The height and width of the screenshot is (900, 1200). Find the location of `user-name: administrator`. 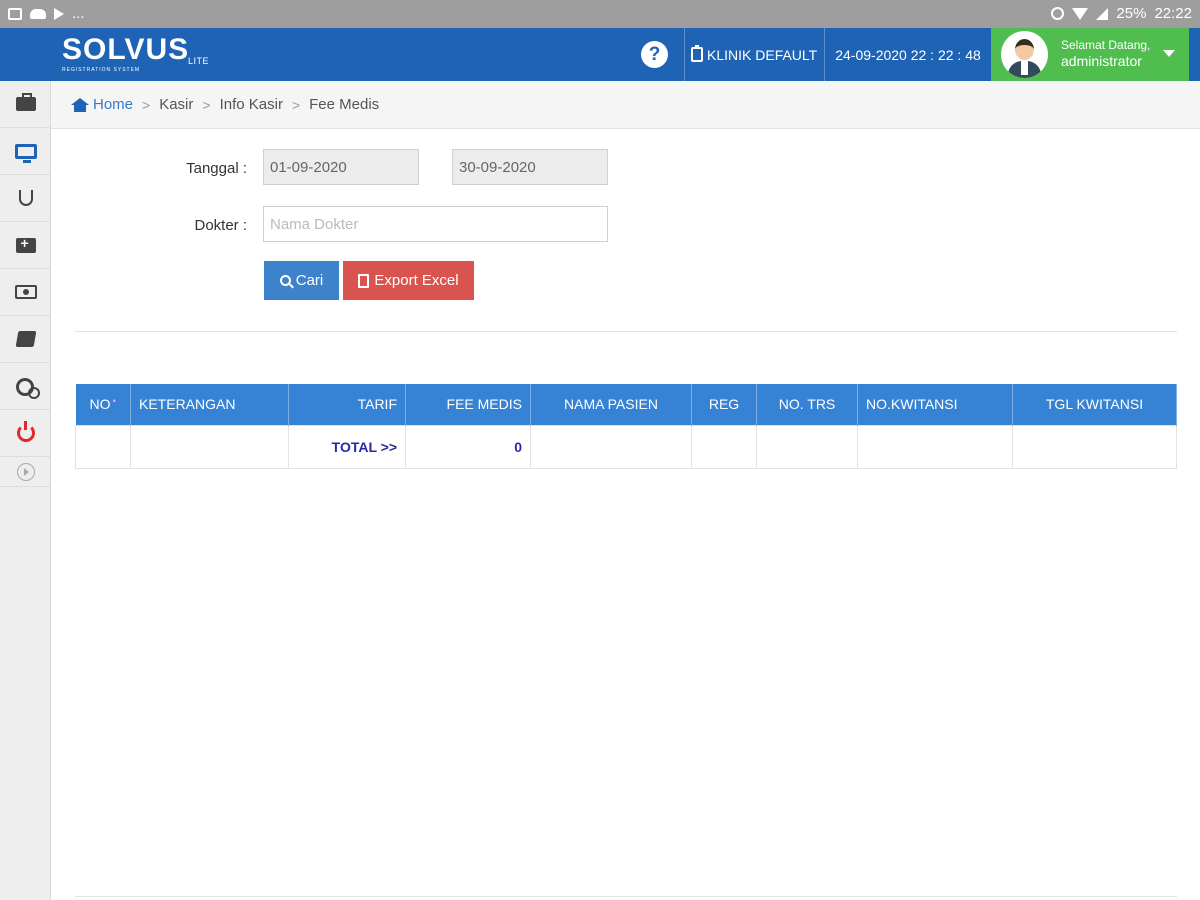

user-name: administrator is located at coordinates (1101, 61).